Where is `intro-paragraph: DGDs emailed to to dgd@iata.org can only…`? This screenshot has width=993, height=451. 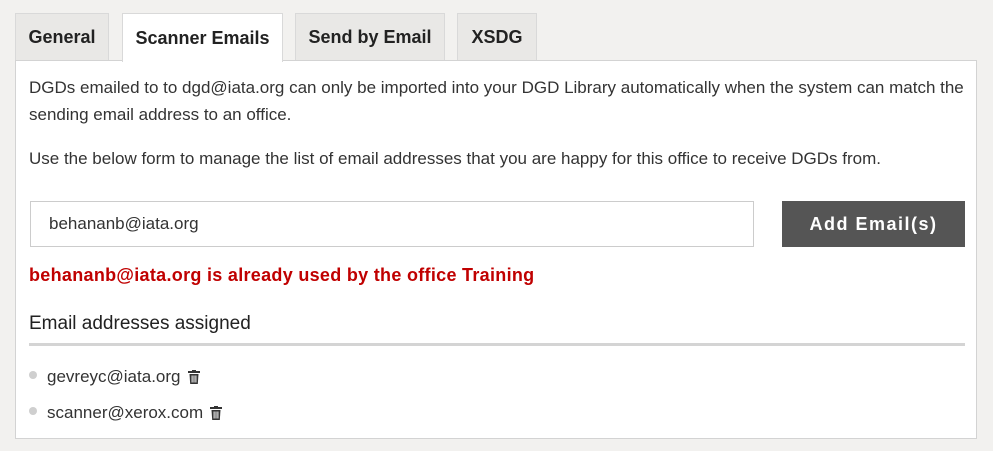
intro-paragraph: DGDs emailed to to dgd@iata.org can only… is located at coordinates (496, 101).